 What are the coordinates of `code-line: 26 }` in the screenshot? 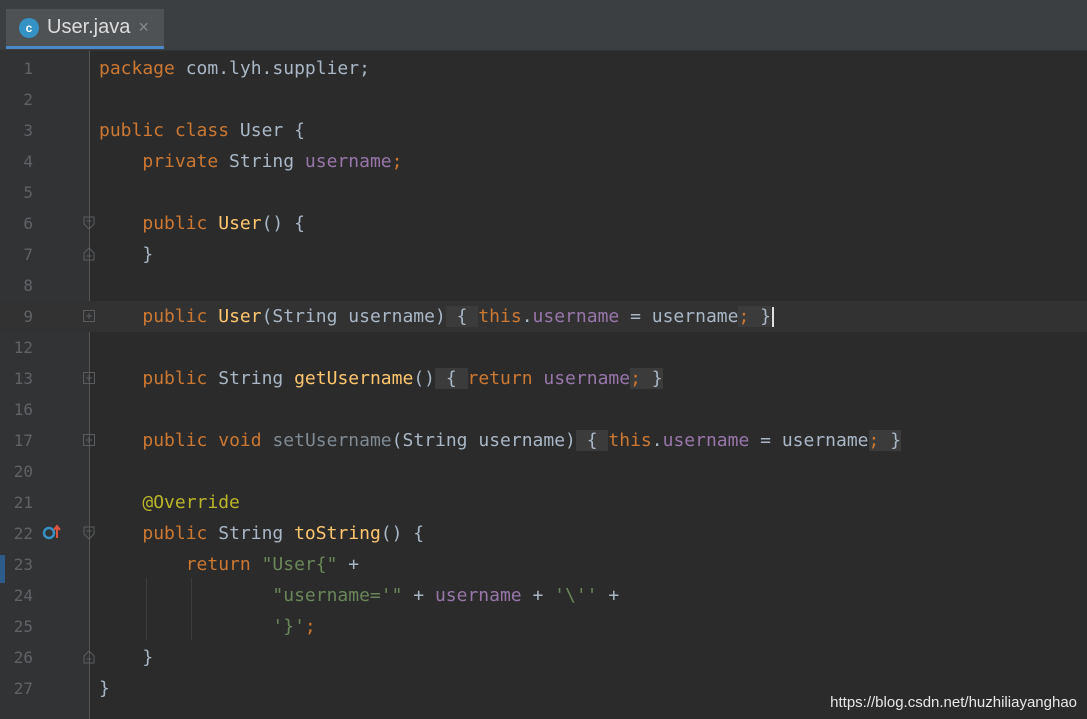 It's located at (543, 657).